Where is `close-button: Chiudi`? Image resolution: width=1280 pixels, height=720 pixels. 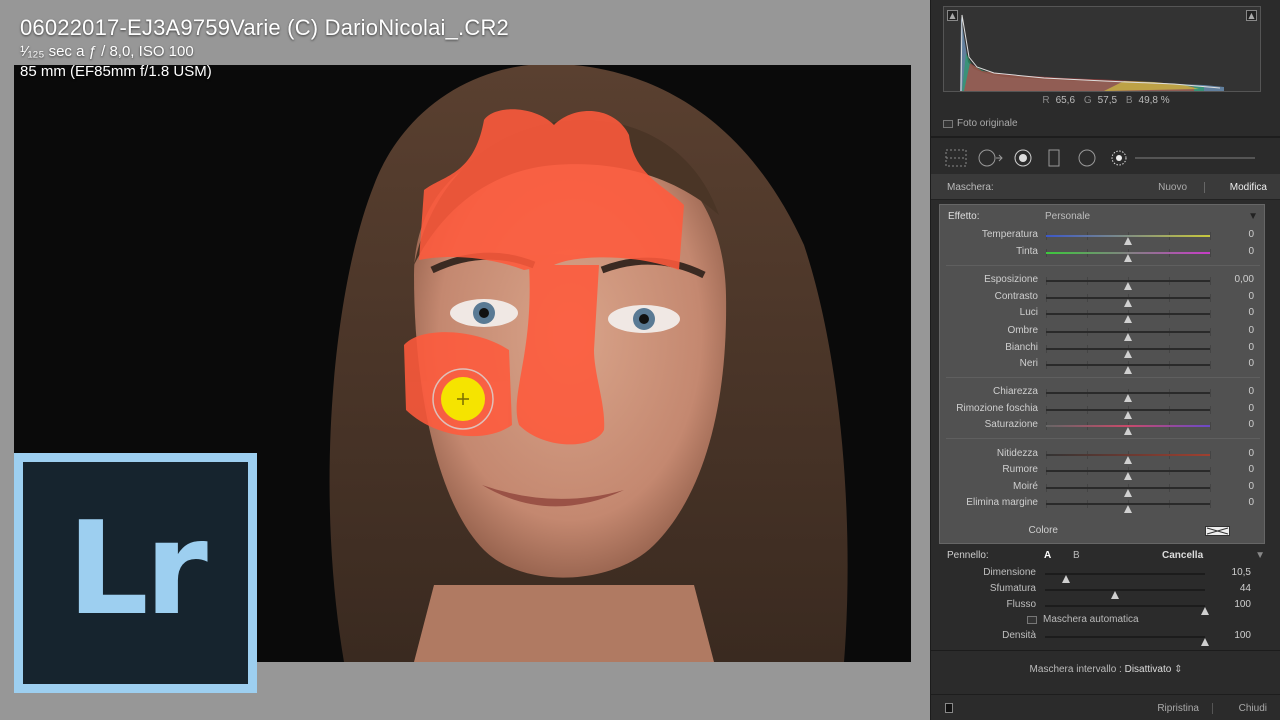 close-button: Chiudi is located at coordinates (1253, 708).